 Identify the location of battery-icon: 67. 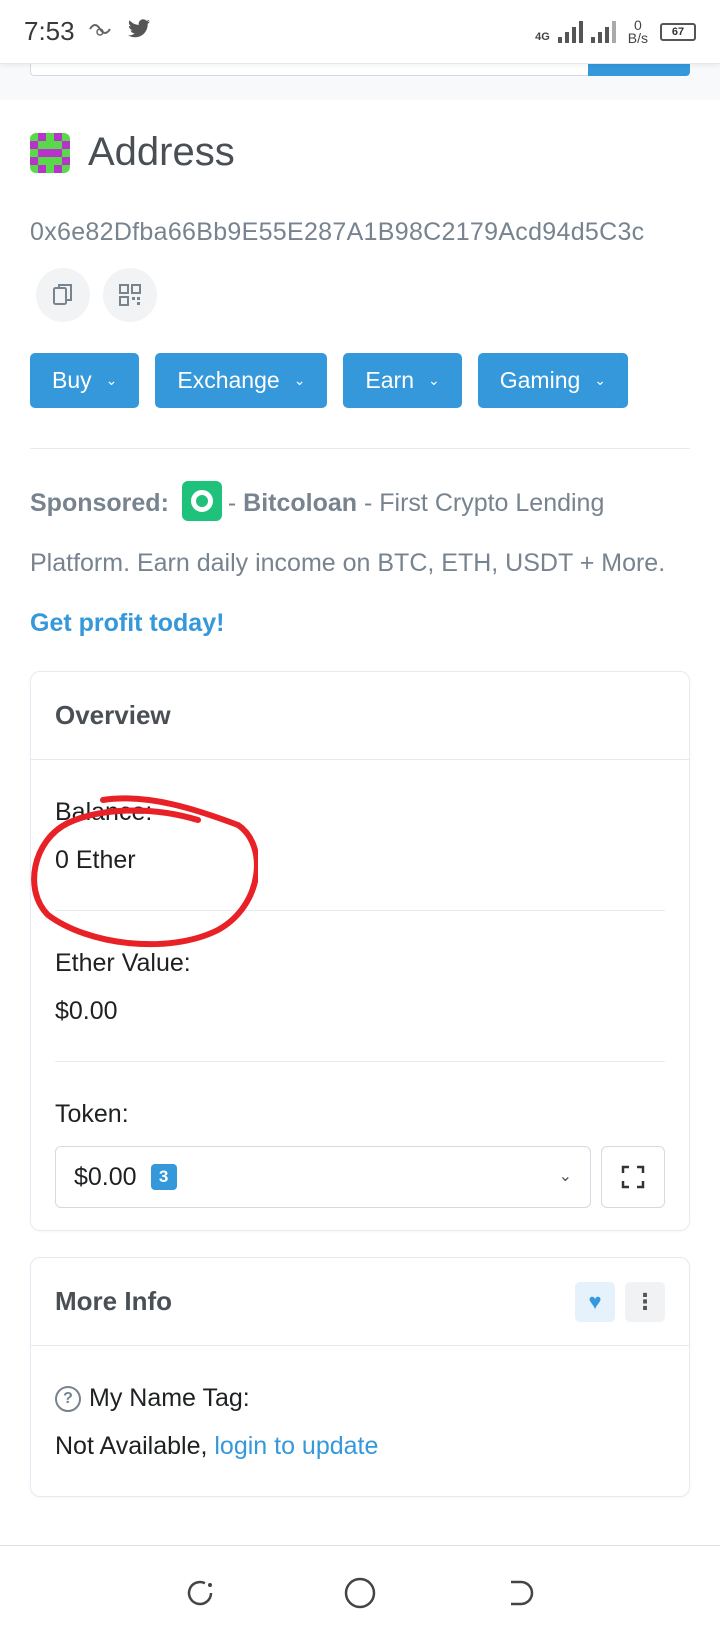
(678, 31).